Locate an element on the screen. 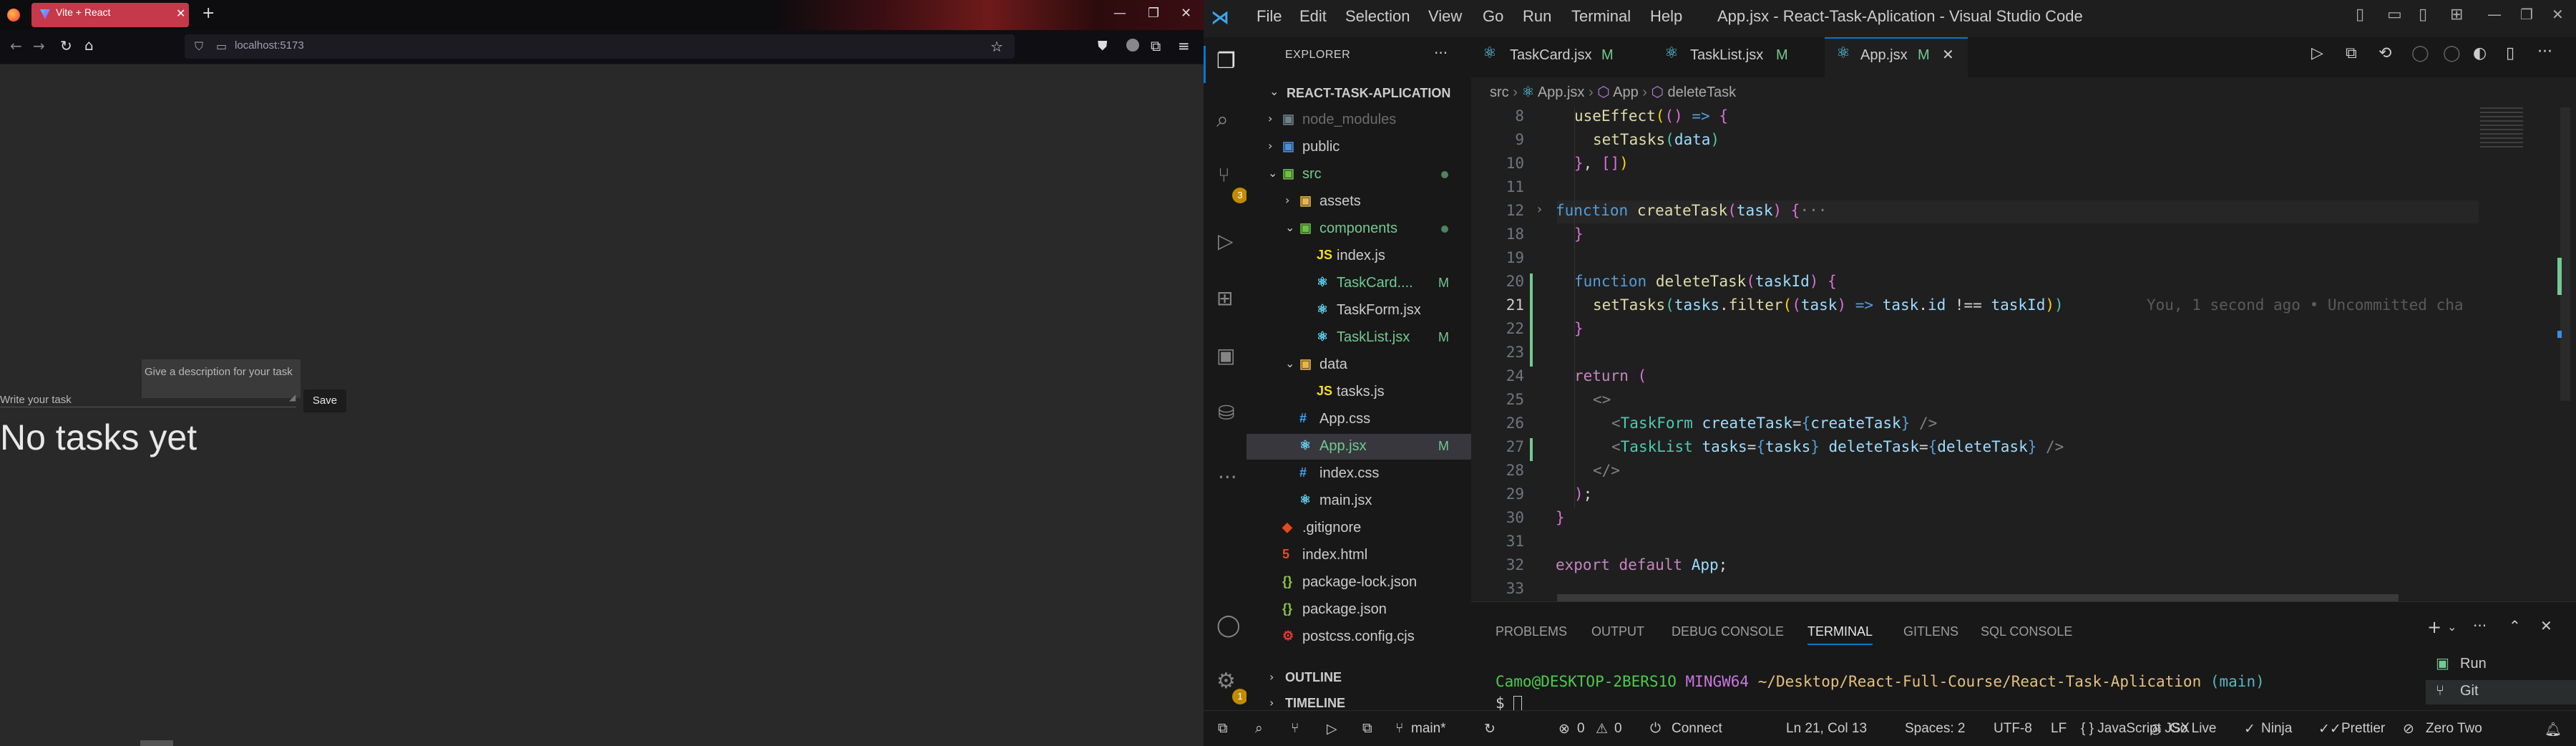 The image size is (2576, 746). vs-restore-icon: ❐ is located at coordinates (2526, 14).